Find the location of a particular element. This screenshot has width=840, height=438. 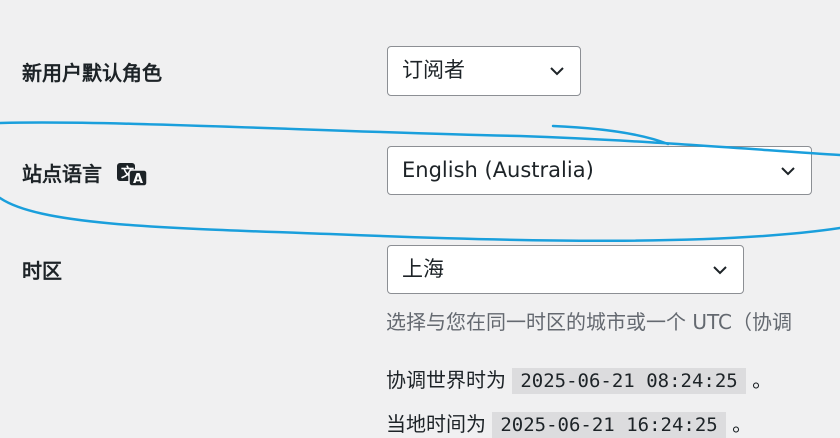

site-language-select: English (Australia) is located at coordinates (599, 170).